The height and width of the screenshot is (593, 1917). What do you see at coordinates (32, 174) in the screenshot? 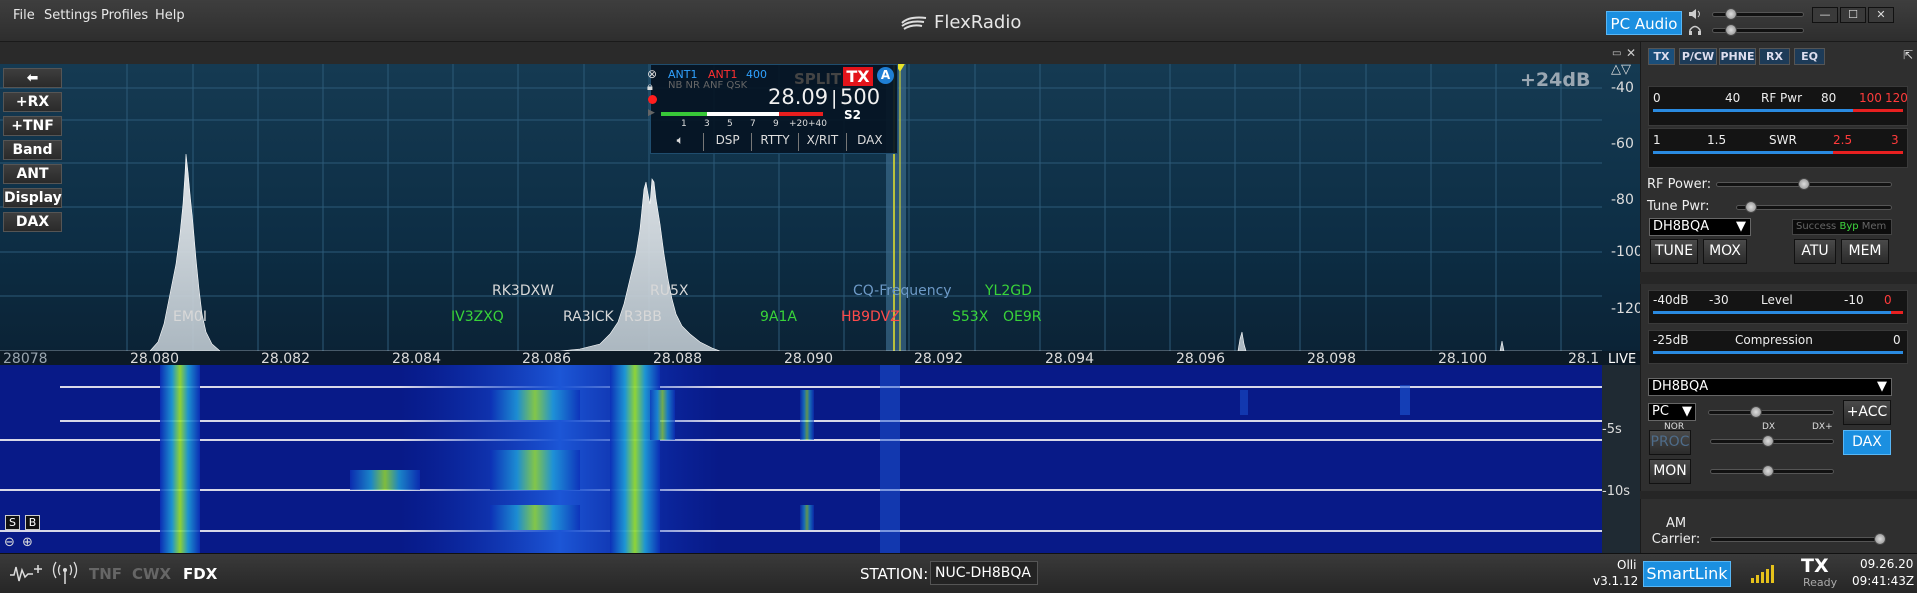
I see `antenna-button: ANT` at bounding box center [32, 174].